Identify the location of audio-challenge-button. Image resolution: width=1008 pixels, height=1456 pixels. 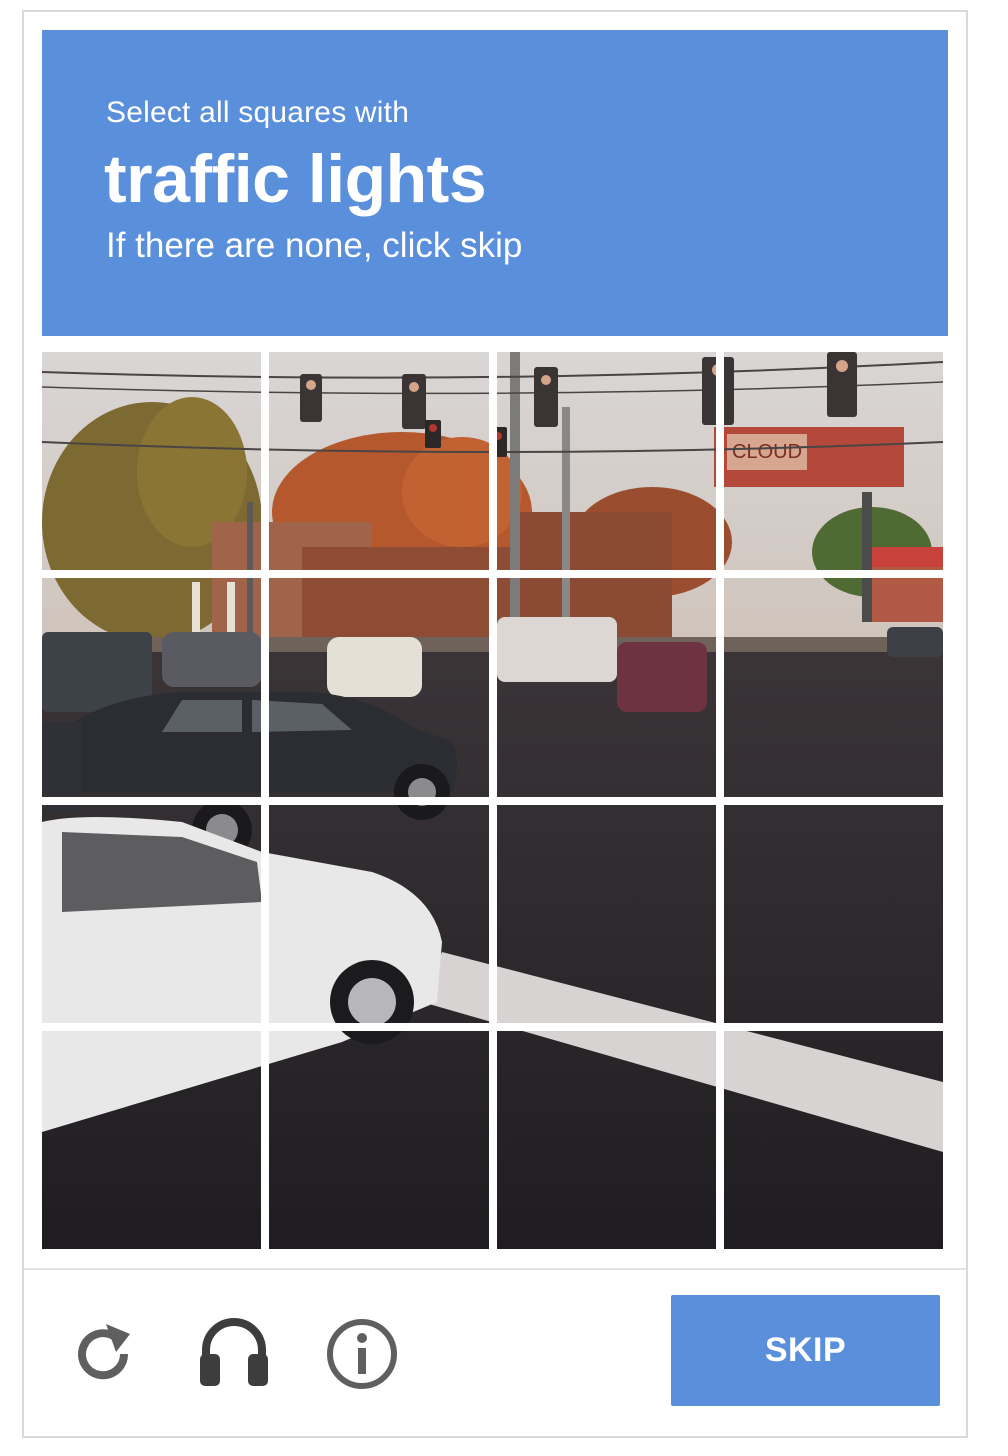
(234, 1350).